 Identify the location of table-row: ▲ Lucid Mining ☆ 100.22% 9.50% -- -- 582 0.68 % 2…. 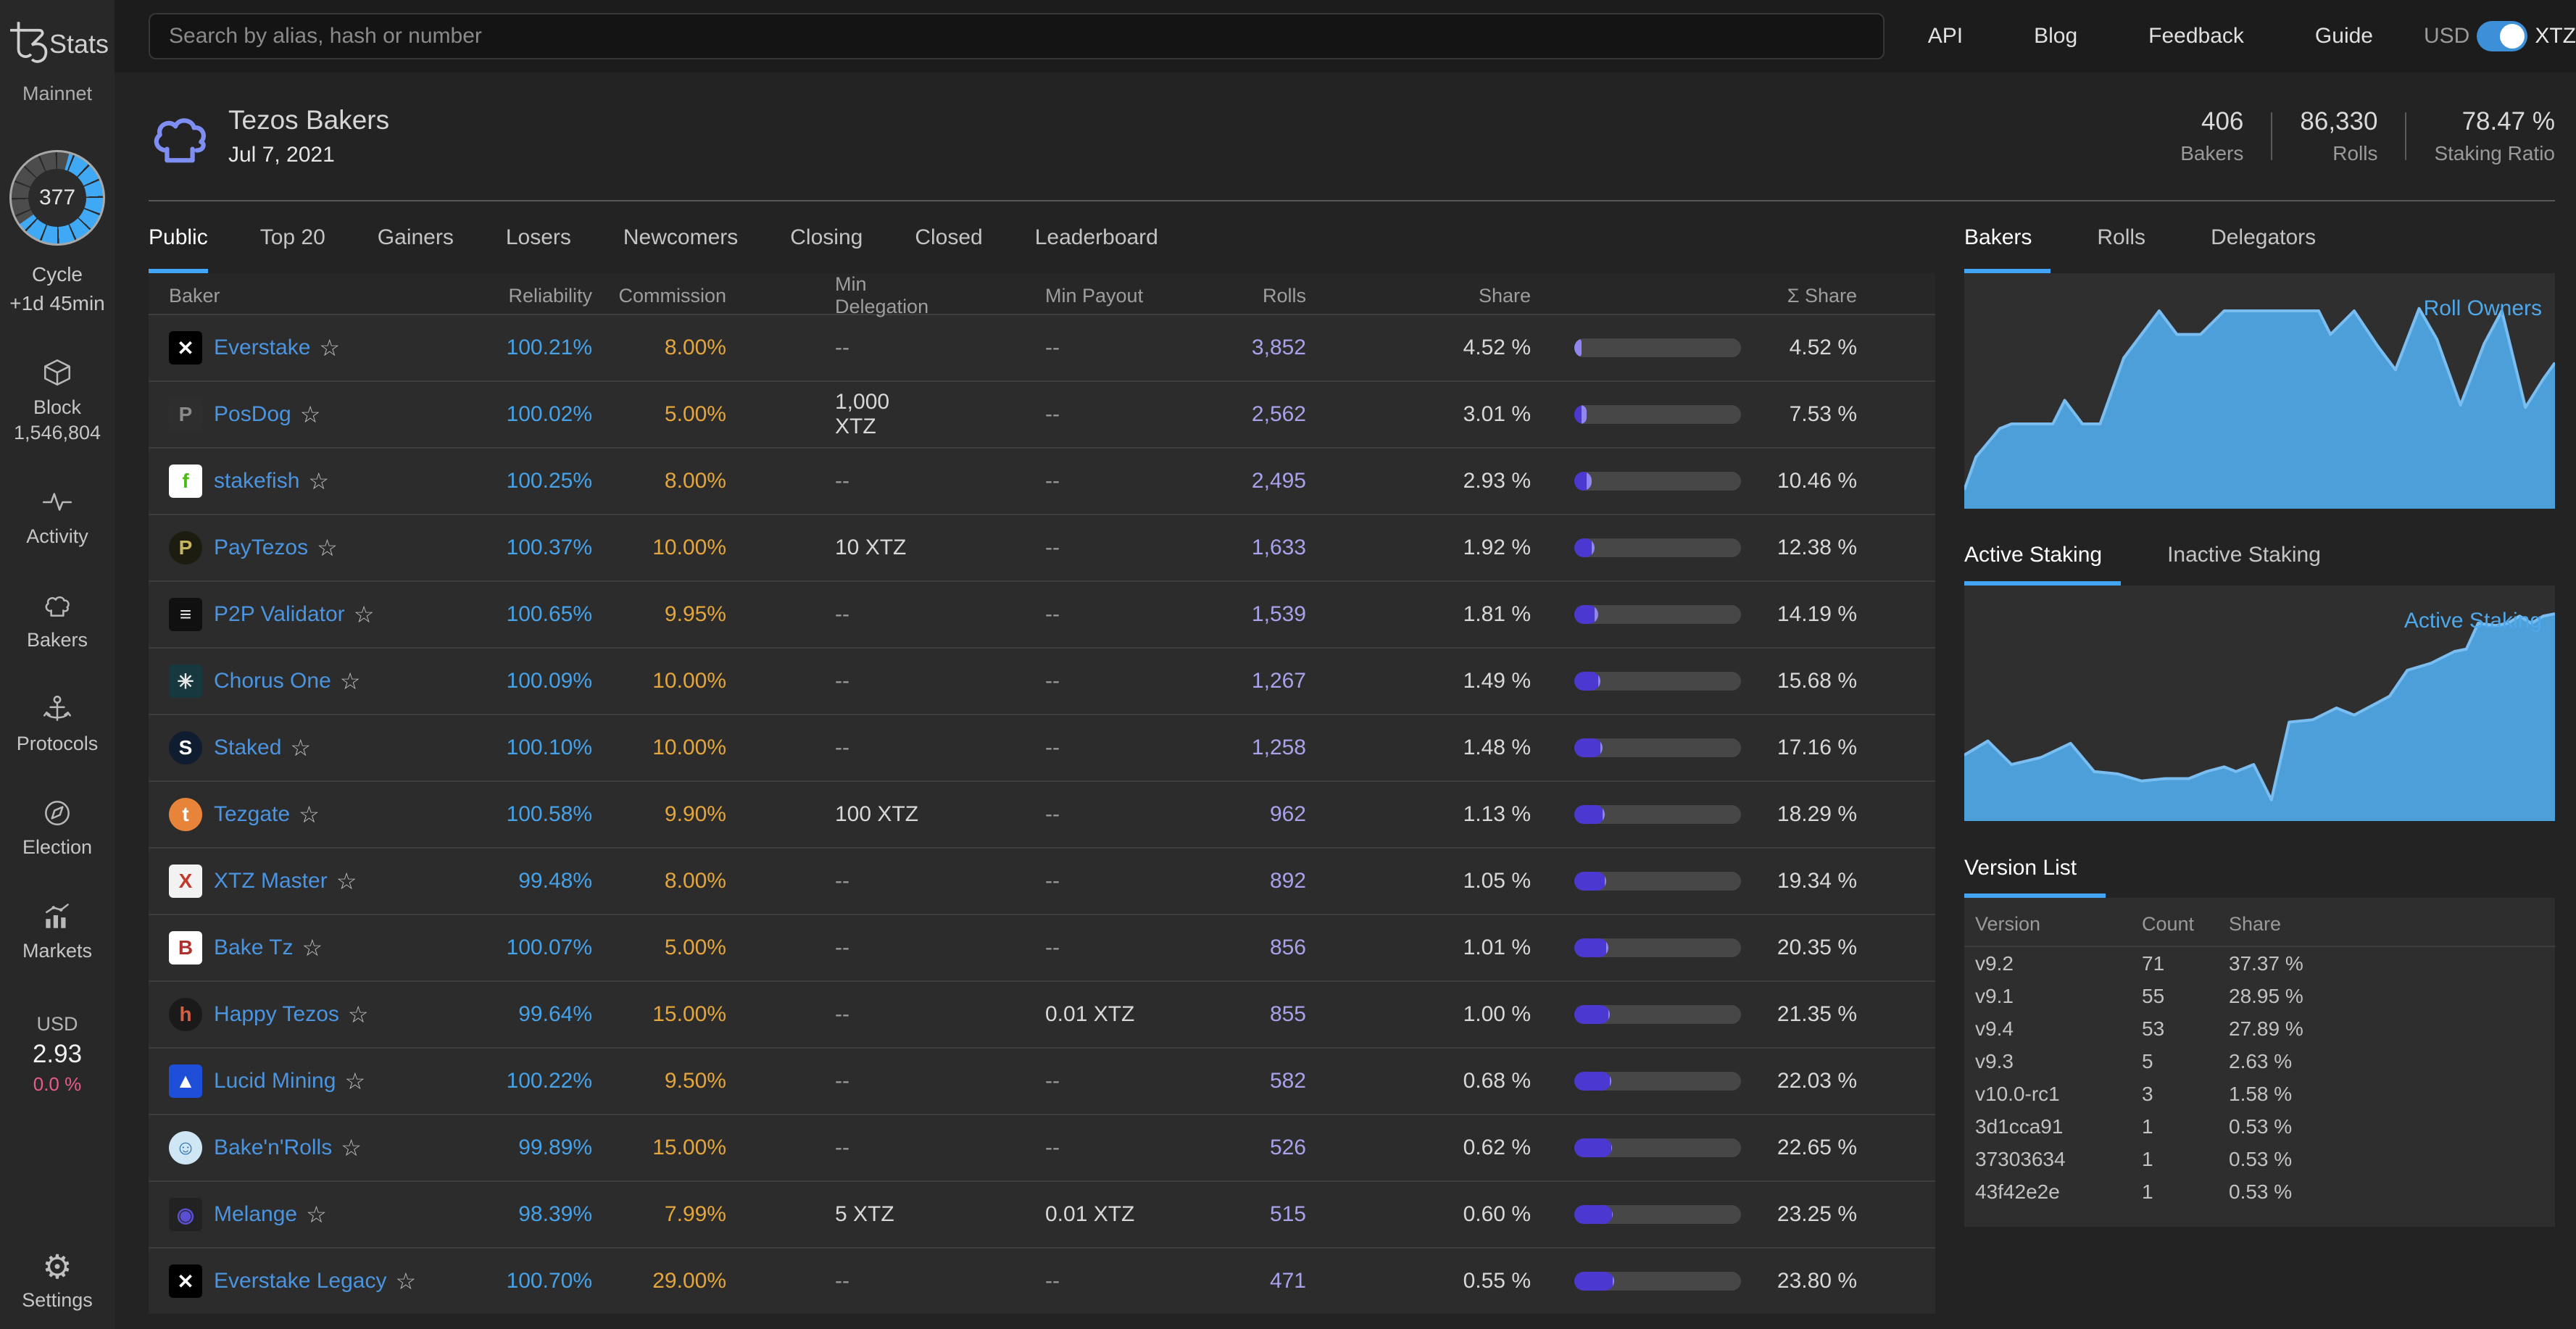
(1042, 1080).